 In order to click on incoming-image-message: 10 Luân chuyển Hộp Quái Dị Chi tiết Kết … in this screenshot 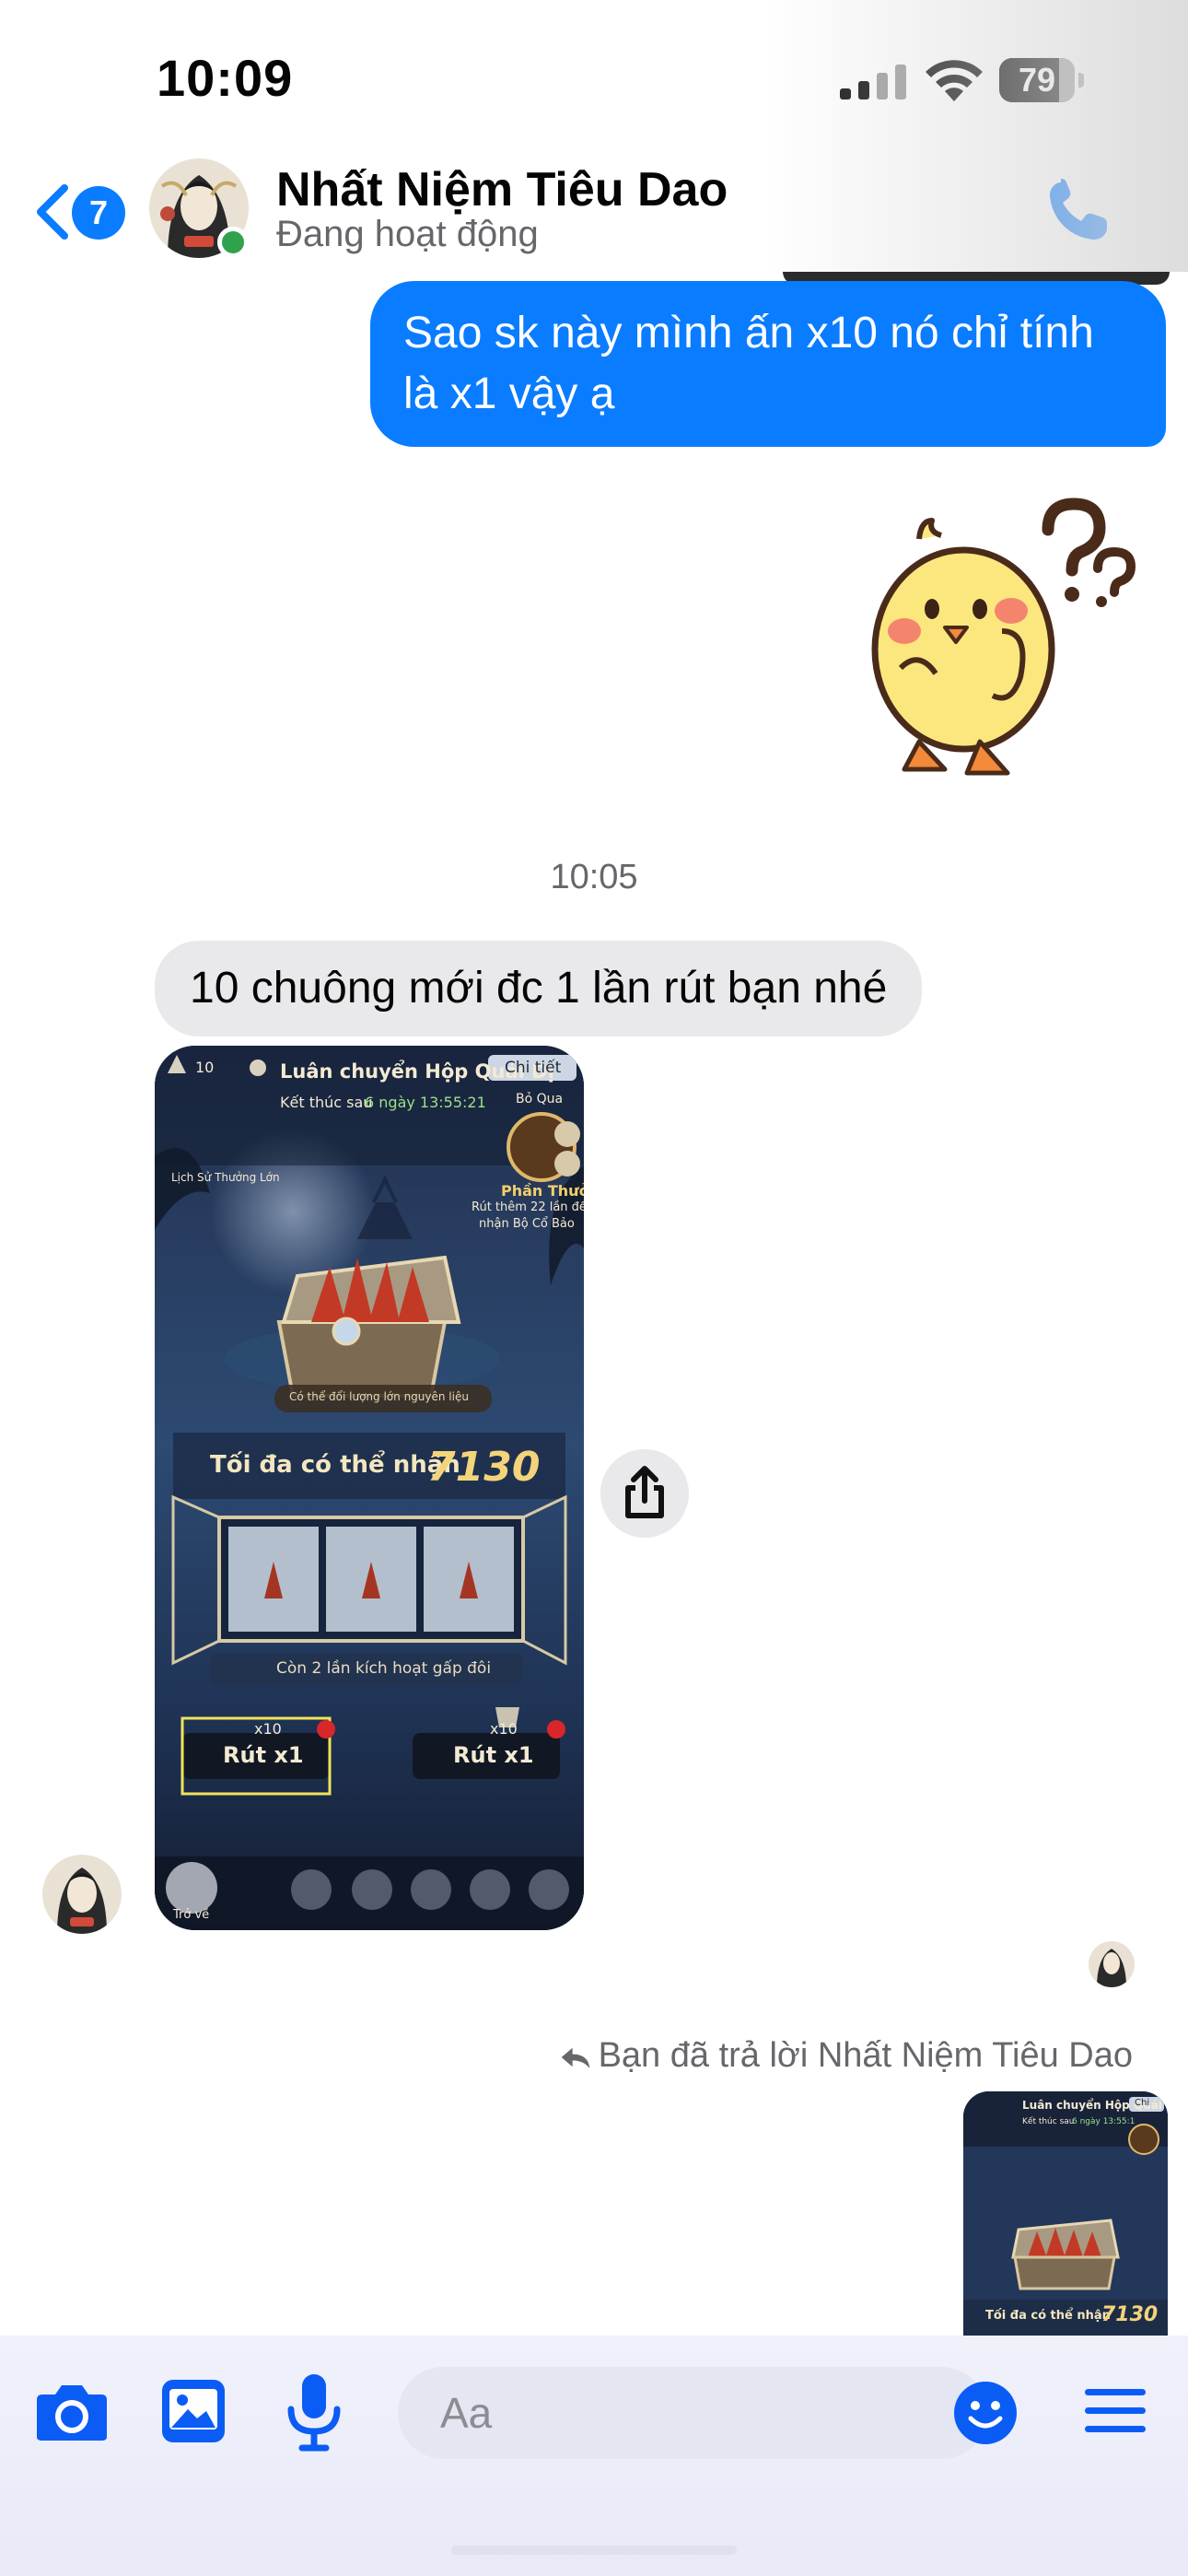, I will do `click(369, 1488)`.